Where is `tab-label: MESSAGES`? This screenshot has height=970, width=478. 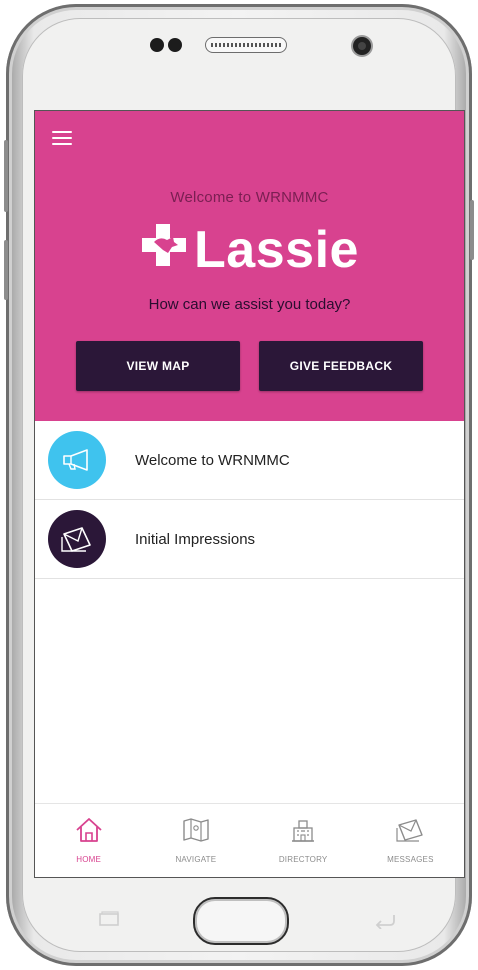
tab-label: MESSAGES is located at coordinates (410, 859).